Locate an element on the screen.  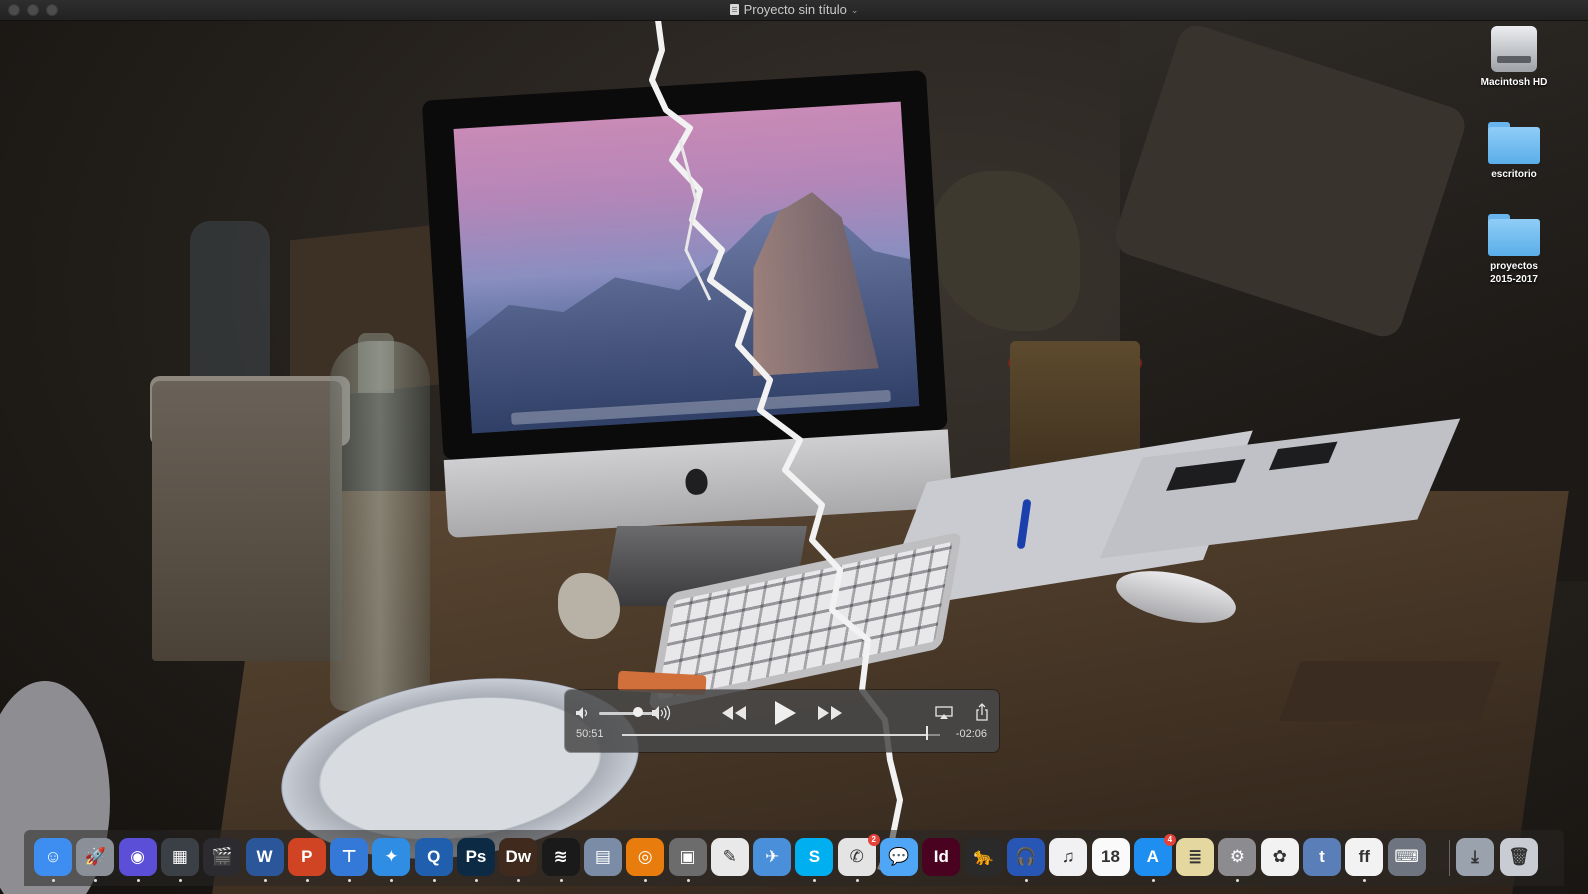
dock-cheetah-app-icon: 🐆 is located at coordinates (983, 857).